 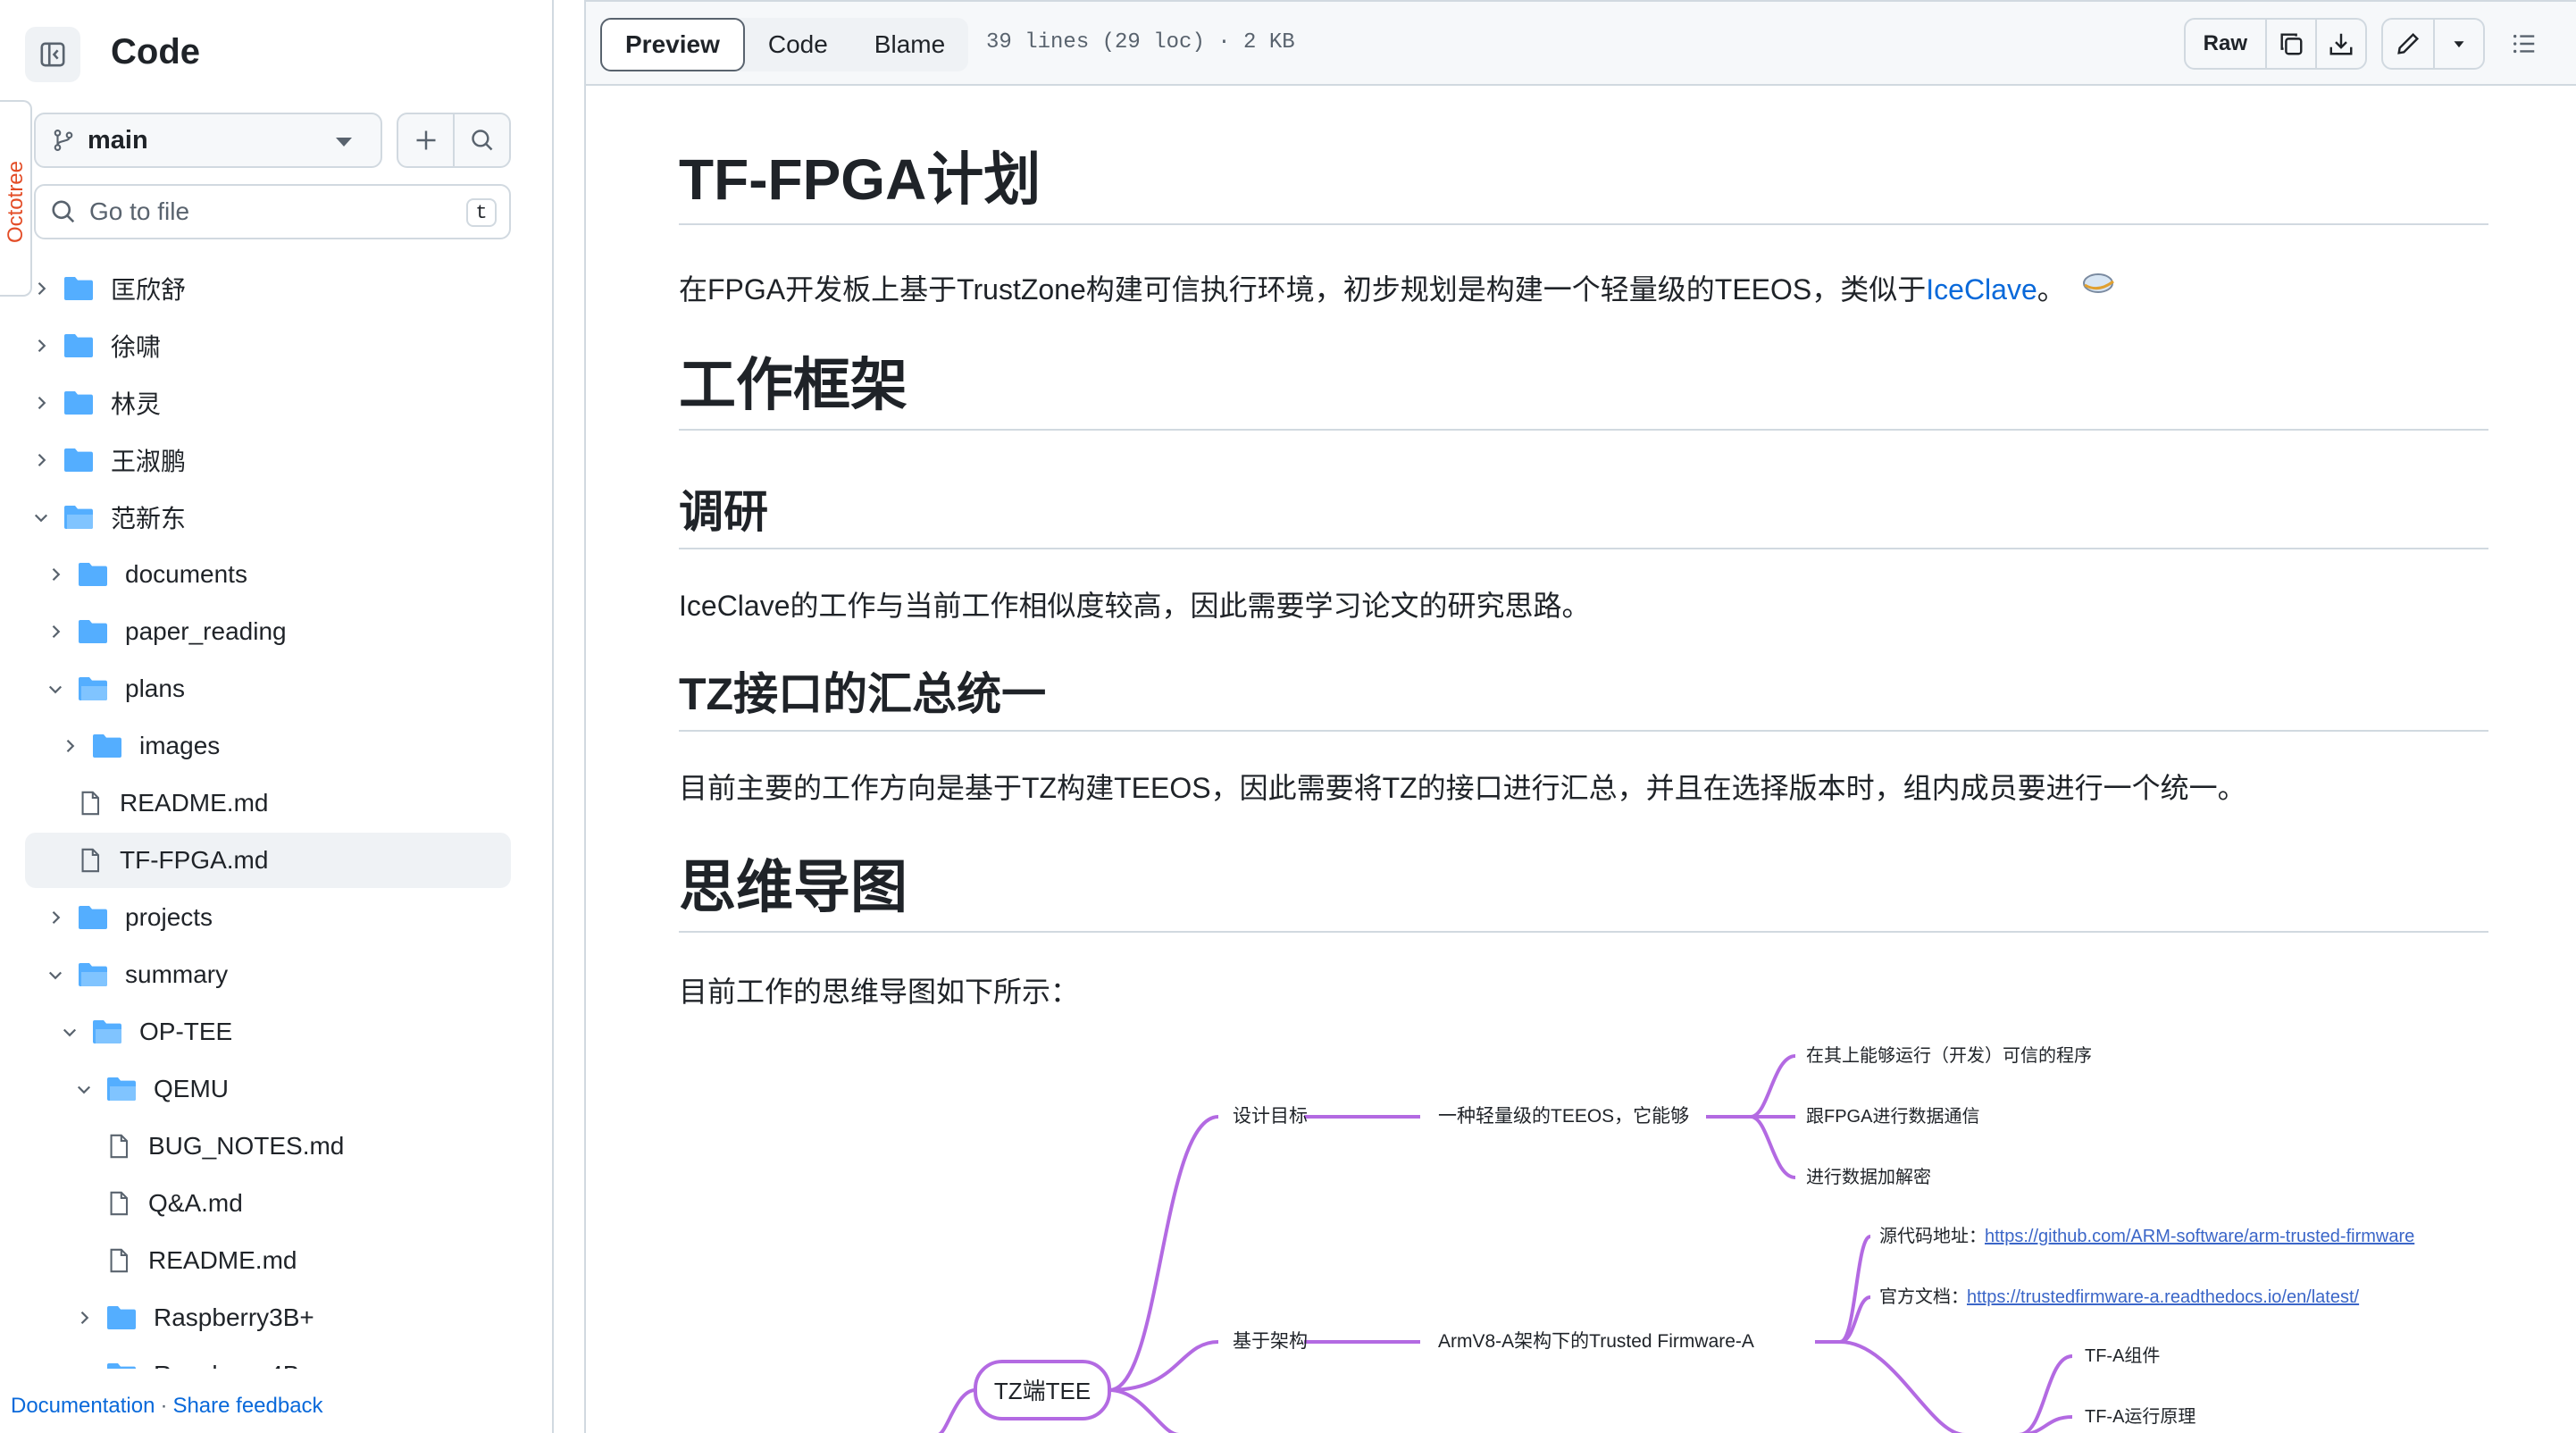 What do you see at coordinates (169, 917) in the screenshot?
I see `tree-item-label: projects` at bounding box center [169, 917].